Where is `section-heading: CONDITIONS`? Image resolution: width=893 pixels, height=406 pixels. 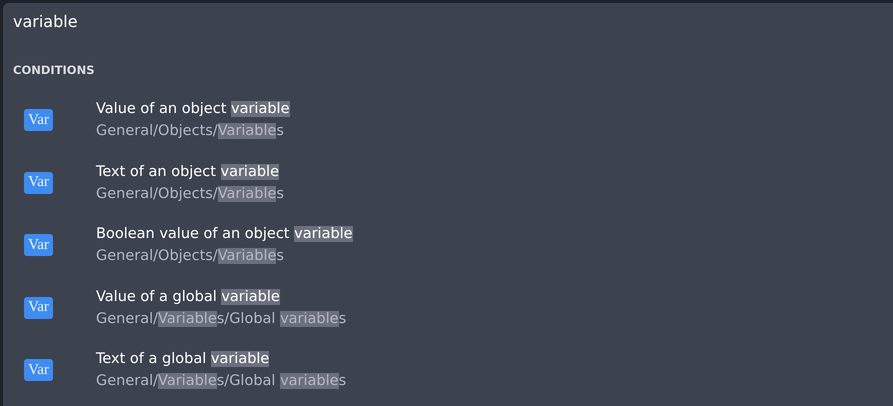 section-heading: CONDITIONS is located at coordinates (54, 71).